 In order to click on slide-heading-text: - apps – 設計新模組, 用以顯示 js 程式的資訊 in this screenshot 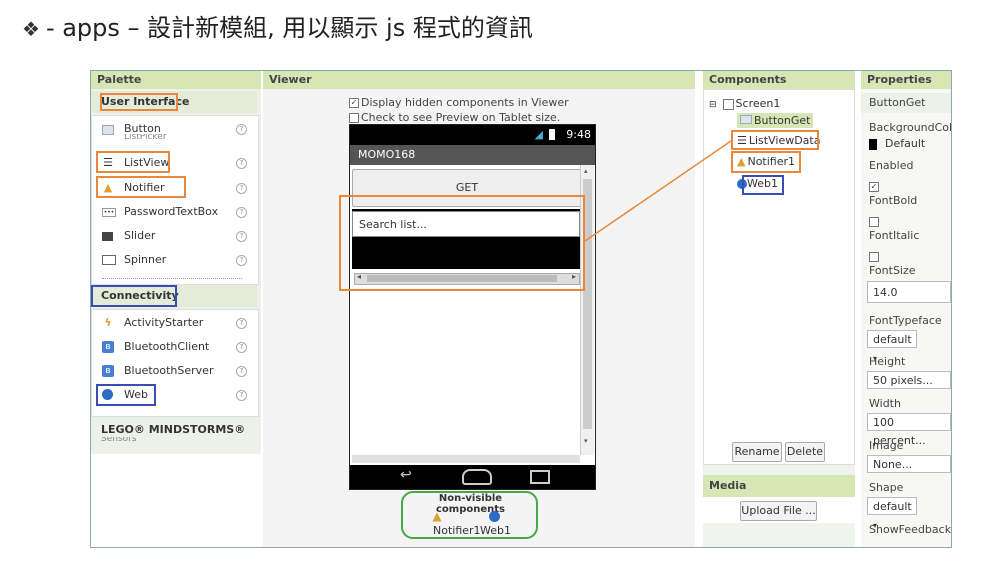, I will do `click(289, 28)`.